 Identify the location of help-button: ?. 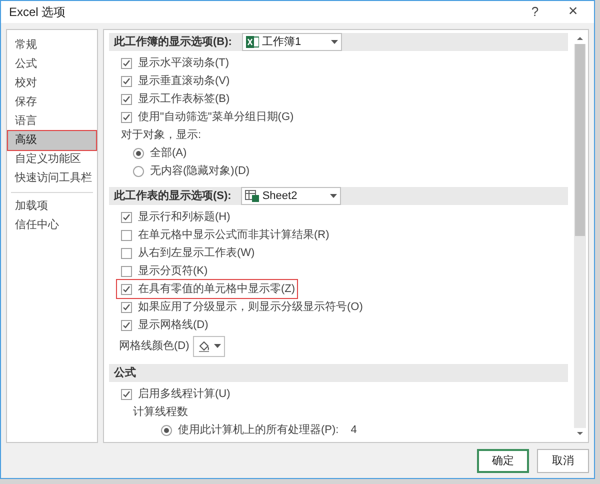
(535, 12).